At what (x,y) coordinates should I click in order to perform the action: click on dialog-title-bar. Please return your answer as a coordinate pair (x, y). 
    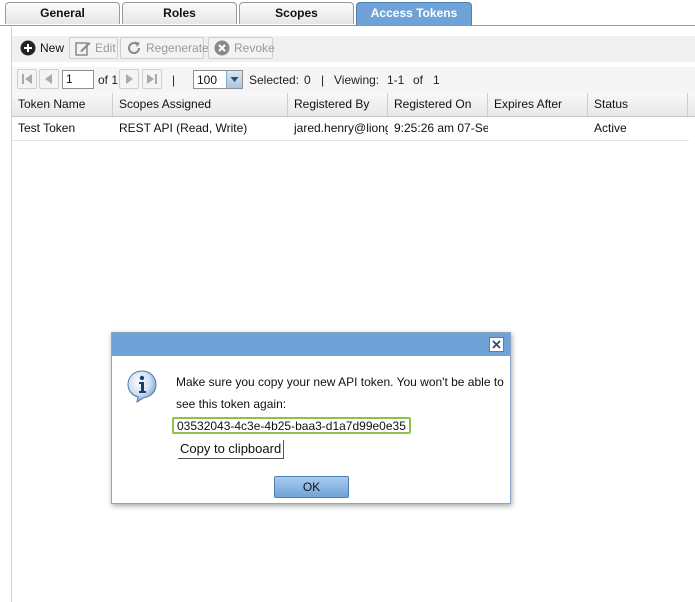
    Looking at the image, I should click on (311, 344).